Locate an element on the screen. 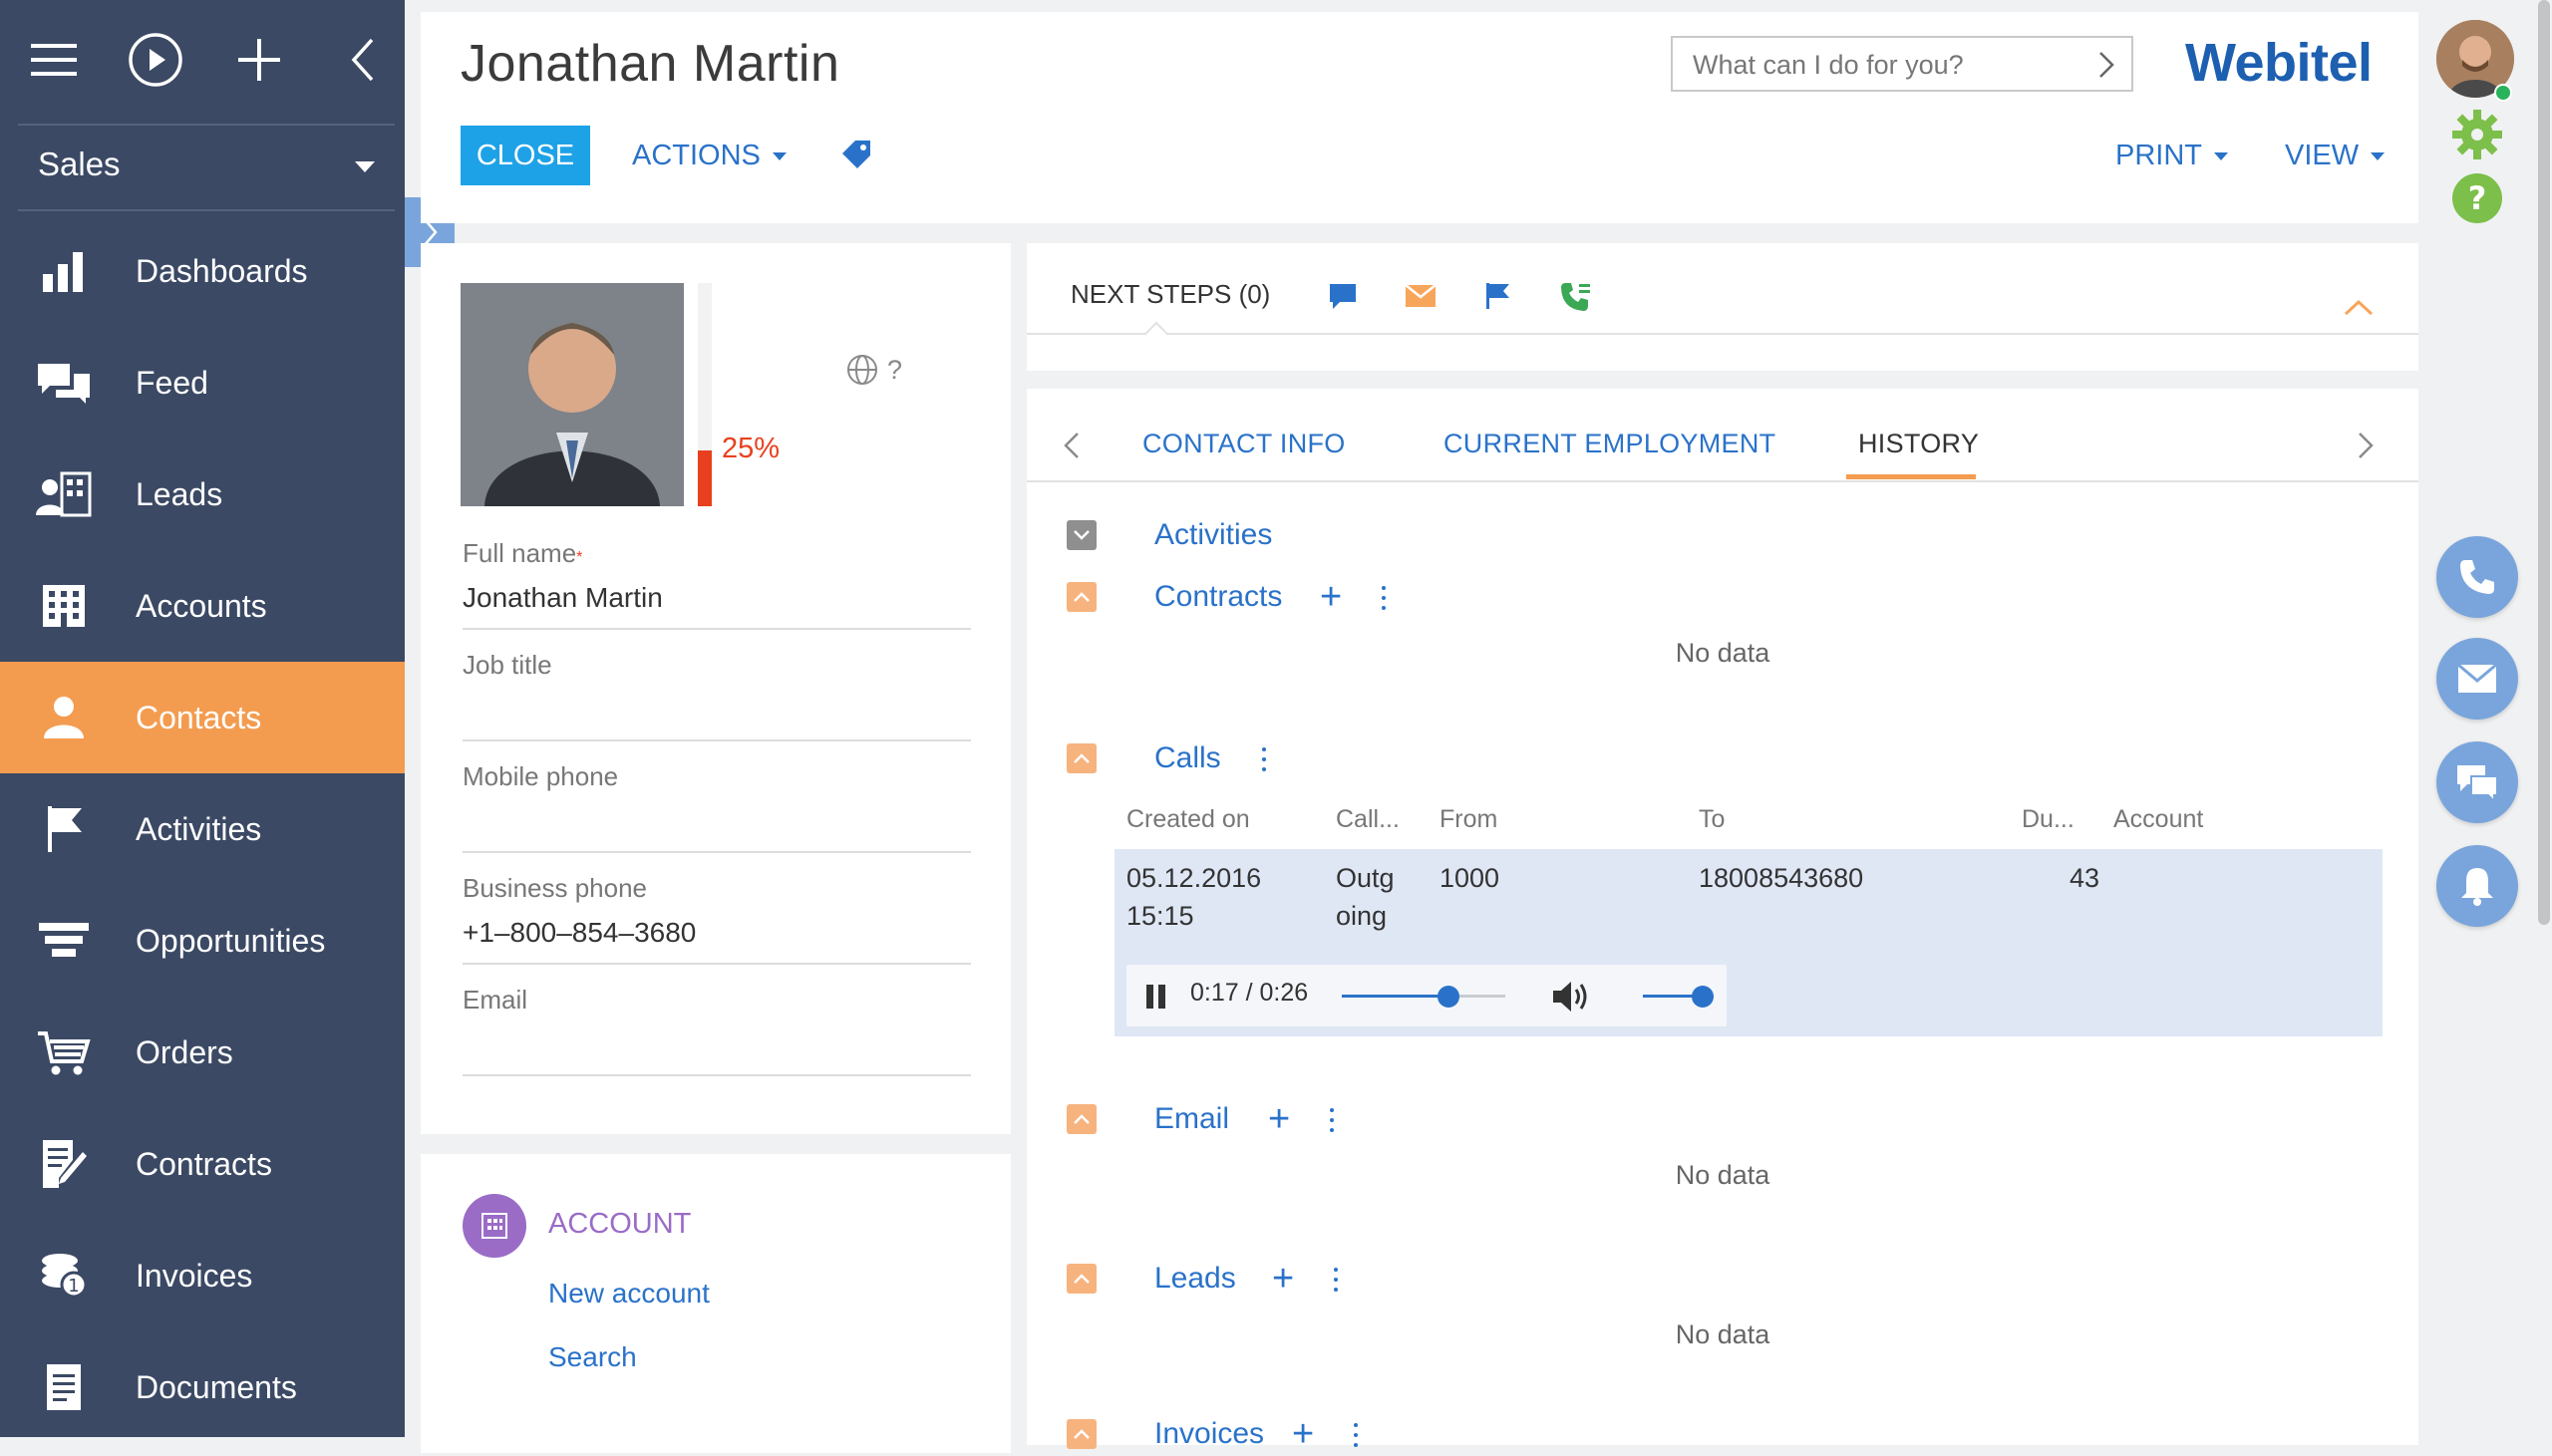 The image size is (2552, 1456). activities-title: Activities is located at coordinates (1213, 535).